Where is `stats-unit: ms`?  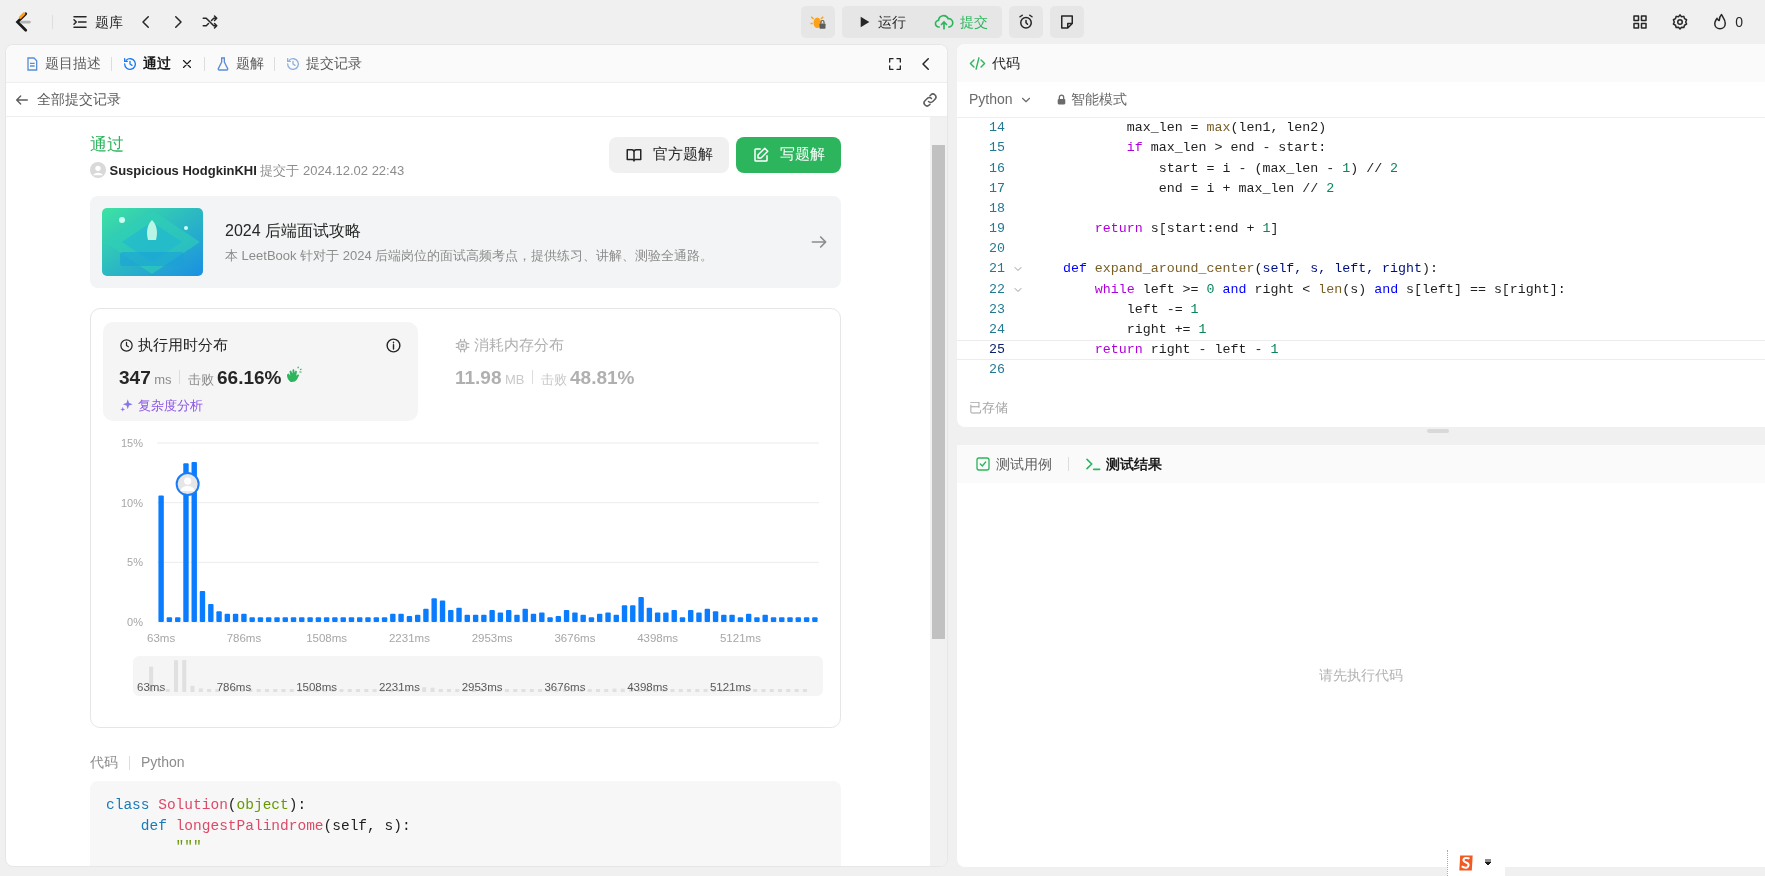
stats-unit: ms is located at coordinates (163, 379).